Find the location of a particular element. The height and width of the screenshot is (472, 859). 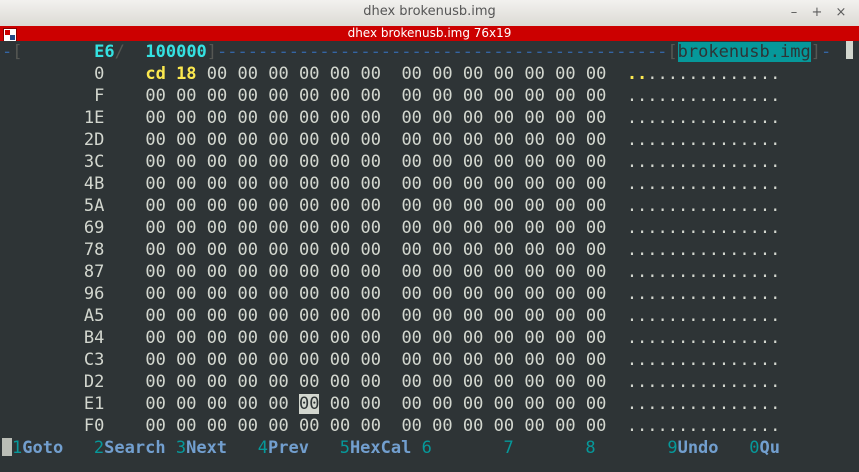

close-button: × is located at coordinates (841, 13).